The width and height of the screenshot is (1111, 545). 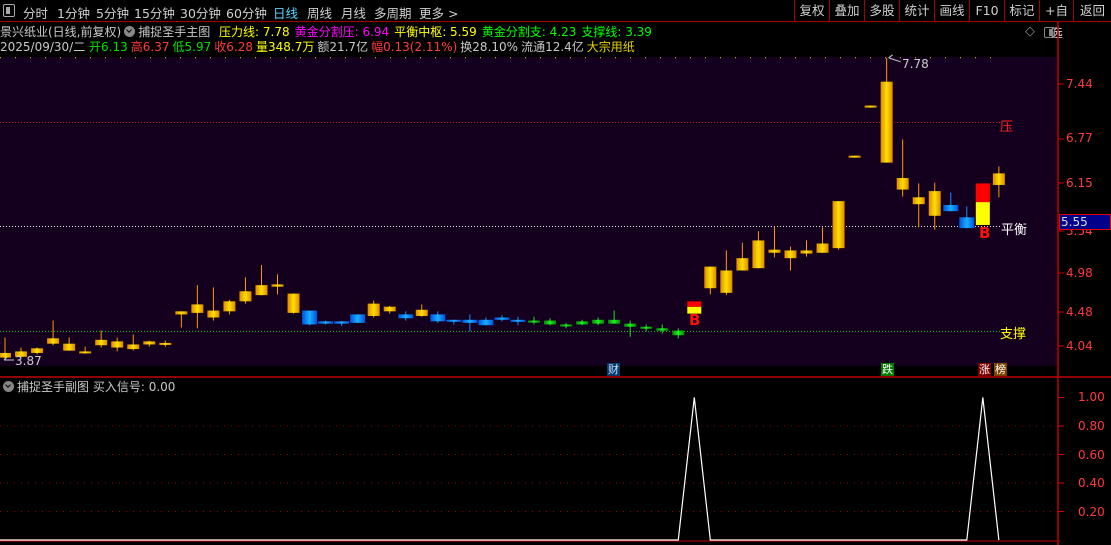 I want to click on price-axis-label: 7.44, so click(x=1079, y=84).